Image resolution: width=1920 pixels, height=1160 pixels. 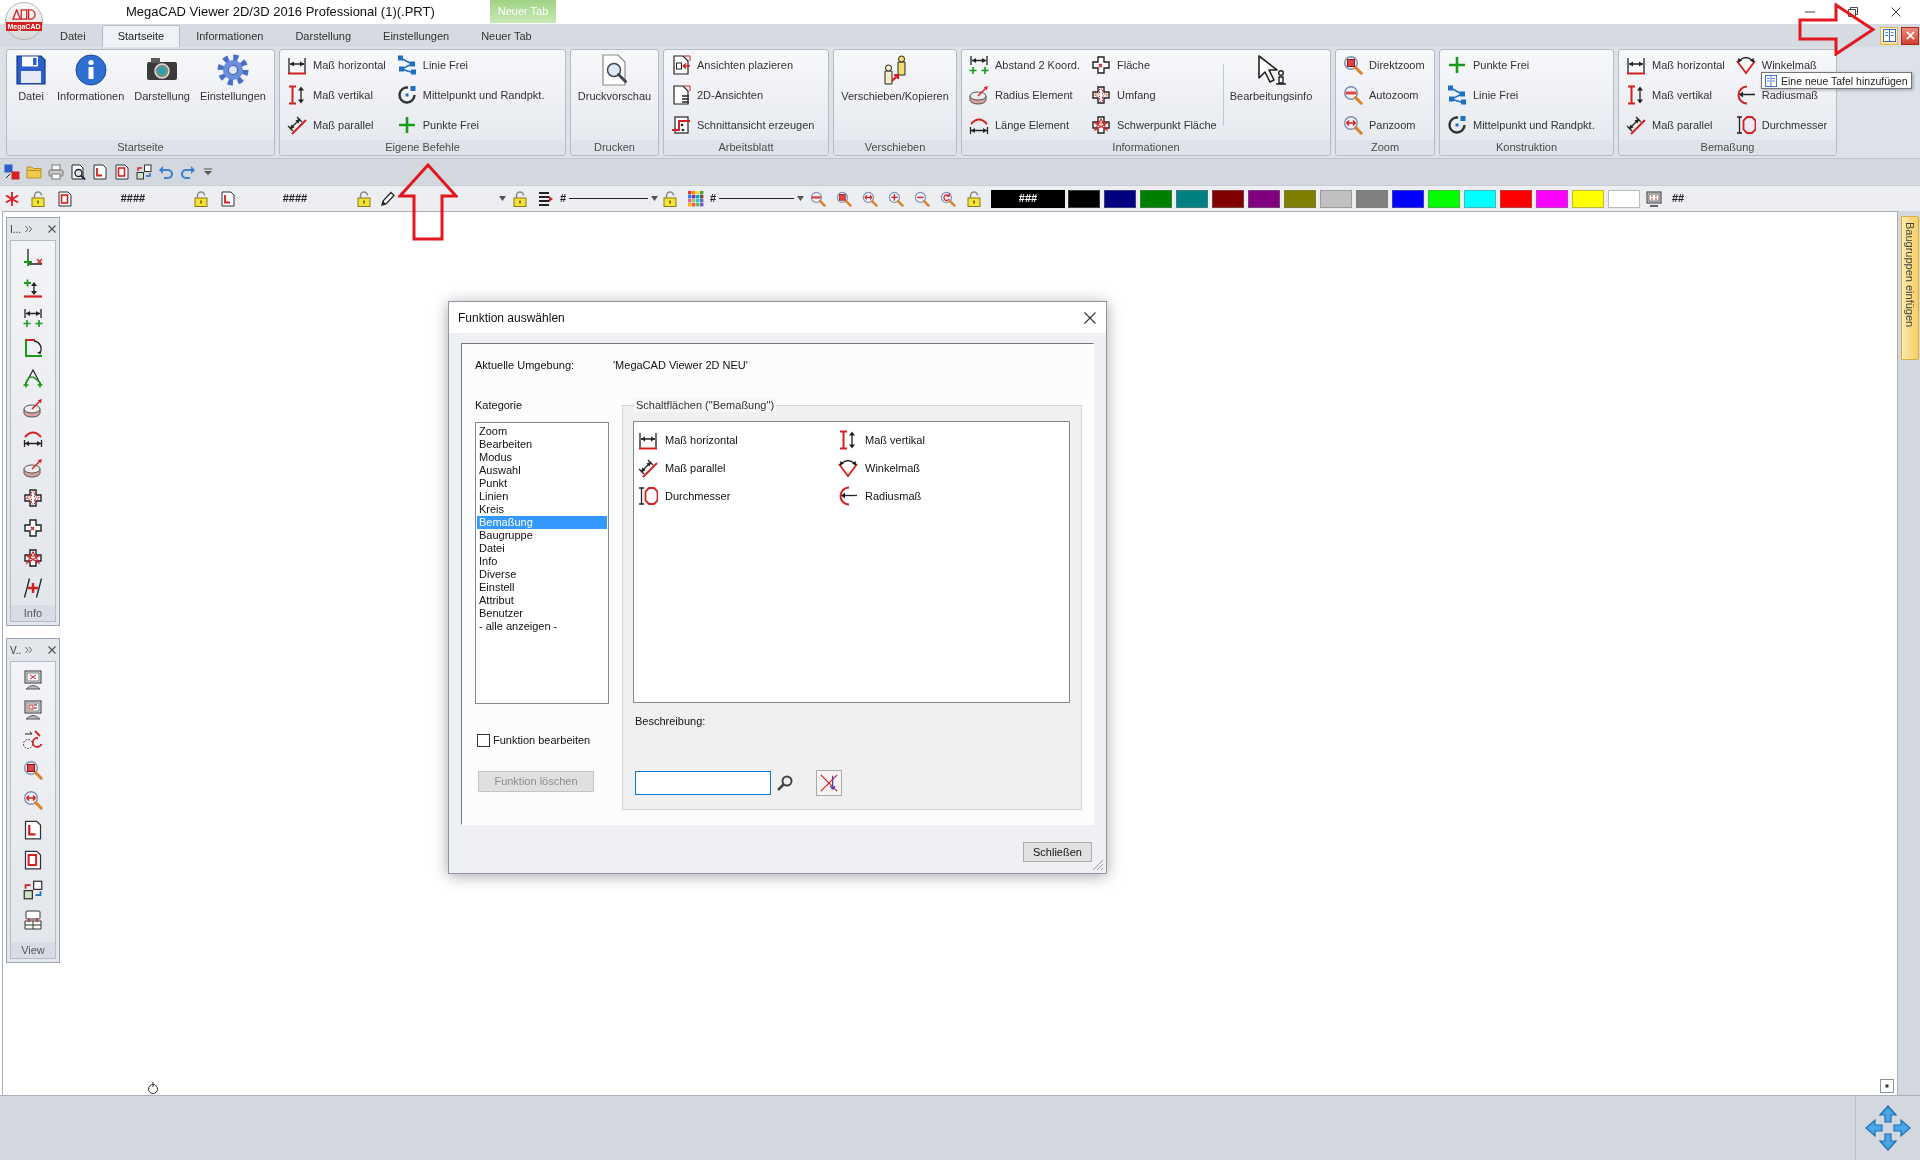 I want to click on side-tab: Baugruppen einfügen, so click(x=1910, y=288).